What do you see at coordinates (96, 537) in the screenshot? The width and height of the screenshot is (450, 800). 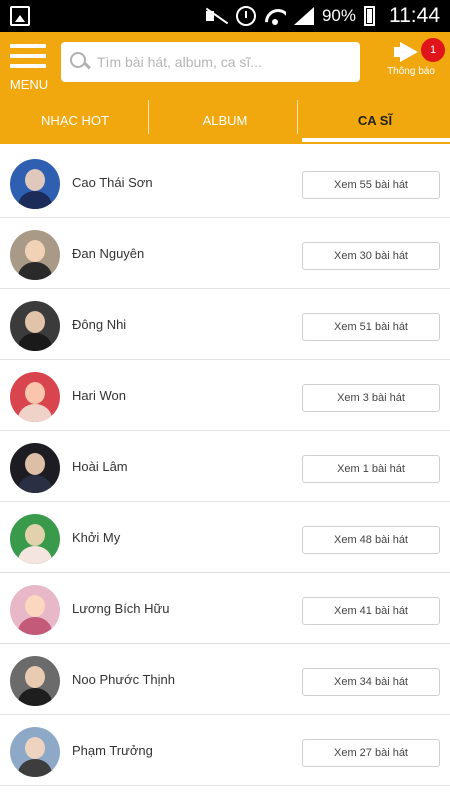 I see `singer-name: Khởi My` at bounding box center [96, 537].